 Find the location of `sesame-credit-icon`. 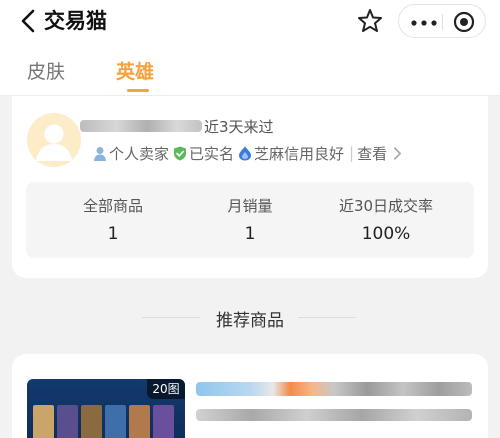

sesame-credit-icon is located at coordinates (245, 153).